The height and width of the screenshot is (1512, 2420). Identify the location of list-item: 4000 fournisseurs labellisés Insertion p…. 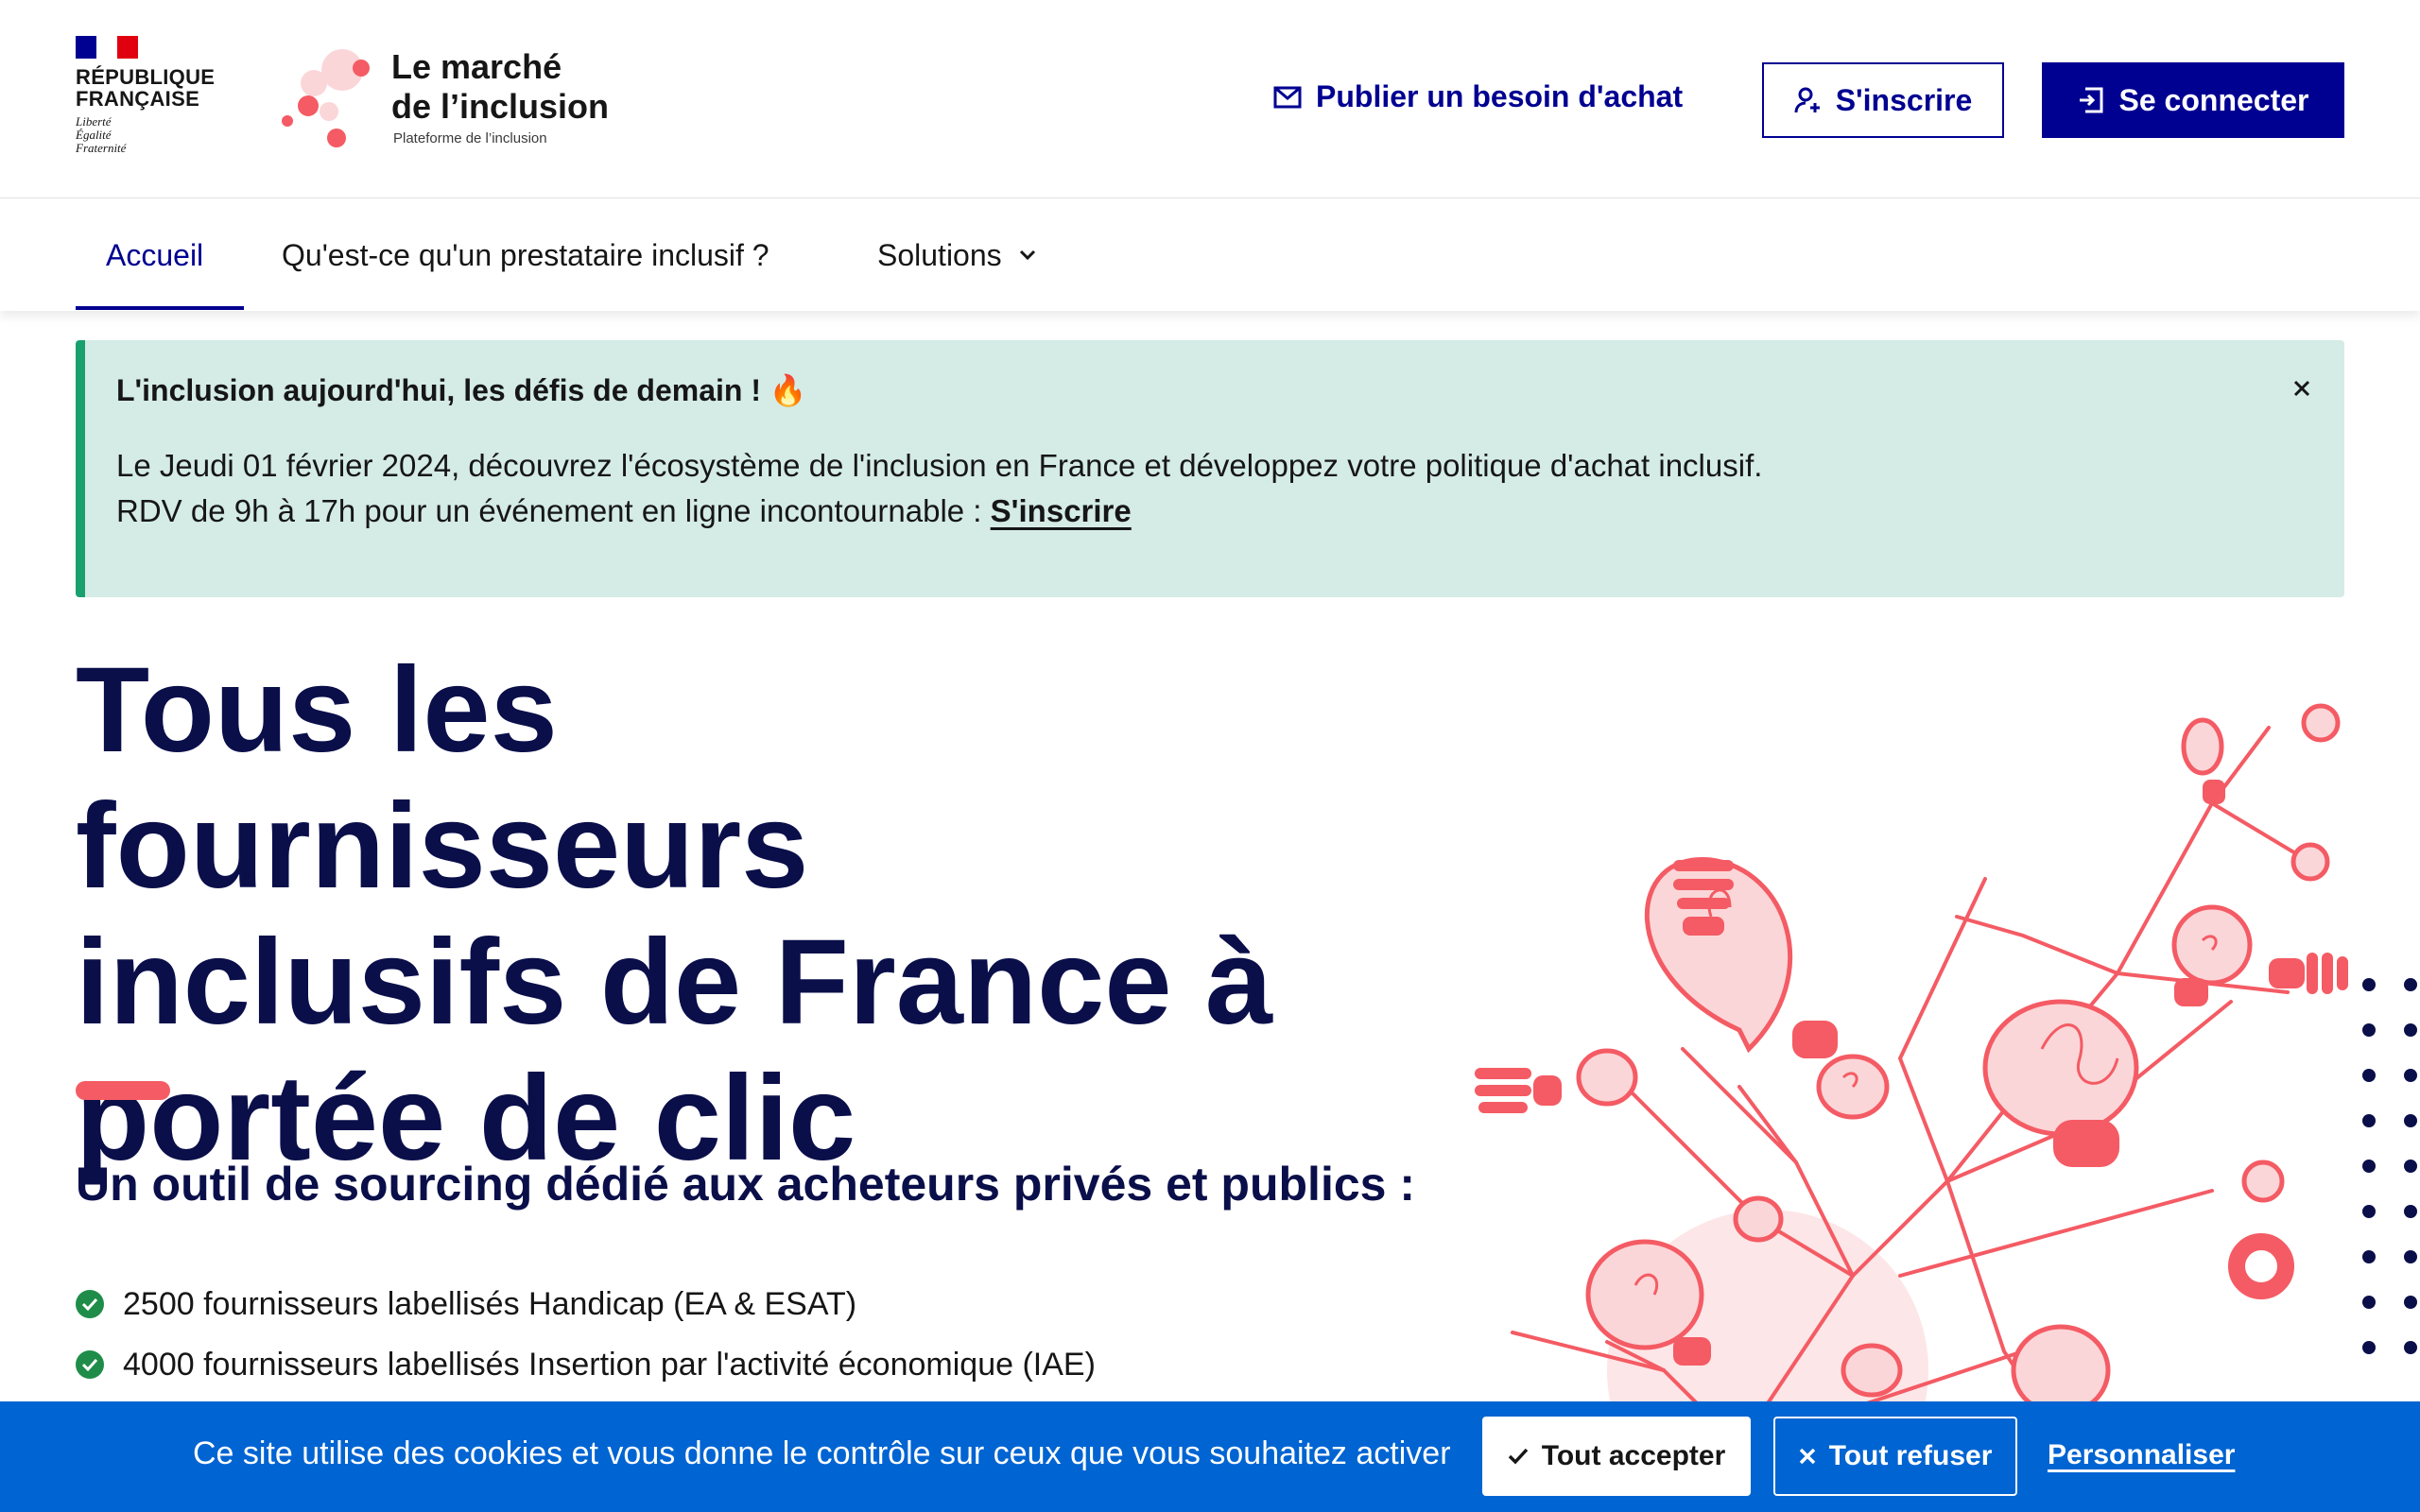
(586, 1364).